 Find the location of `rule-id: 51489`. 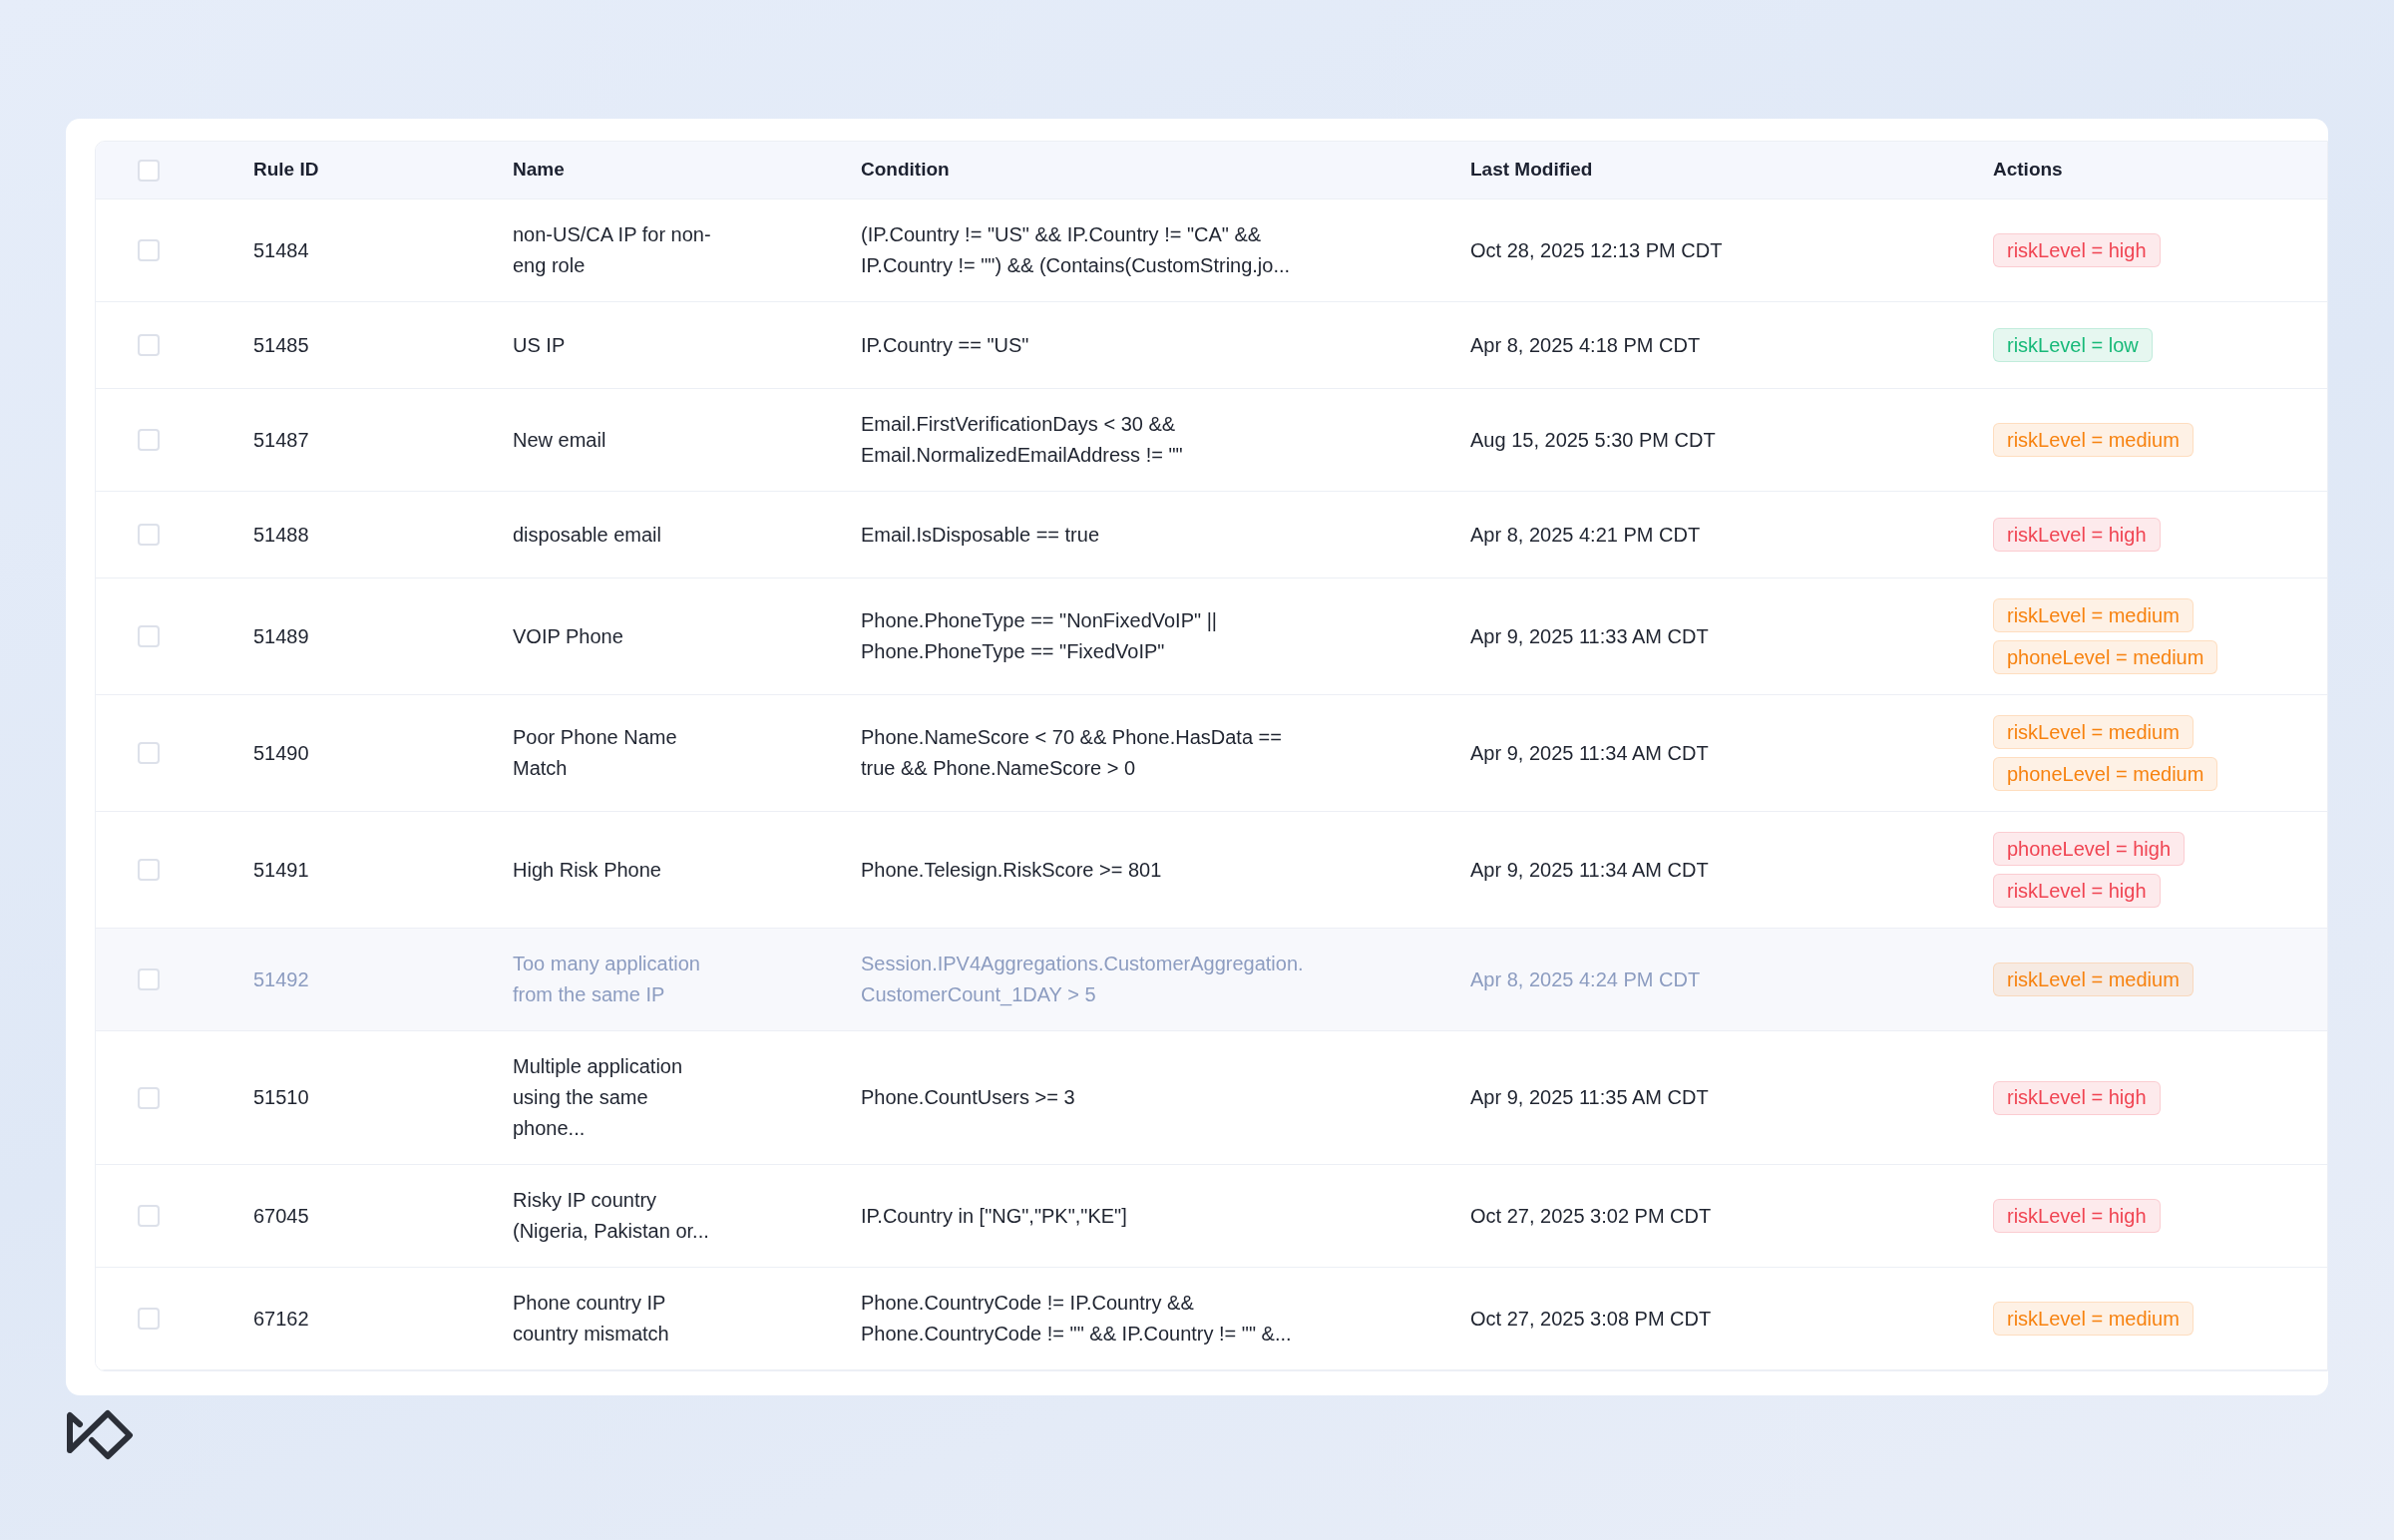

rule-id: 51489 is located at coordinates (281, 635).